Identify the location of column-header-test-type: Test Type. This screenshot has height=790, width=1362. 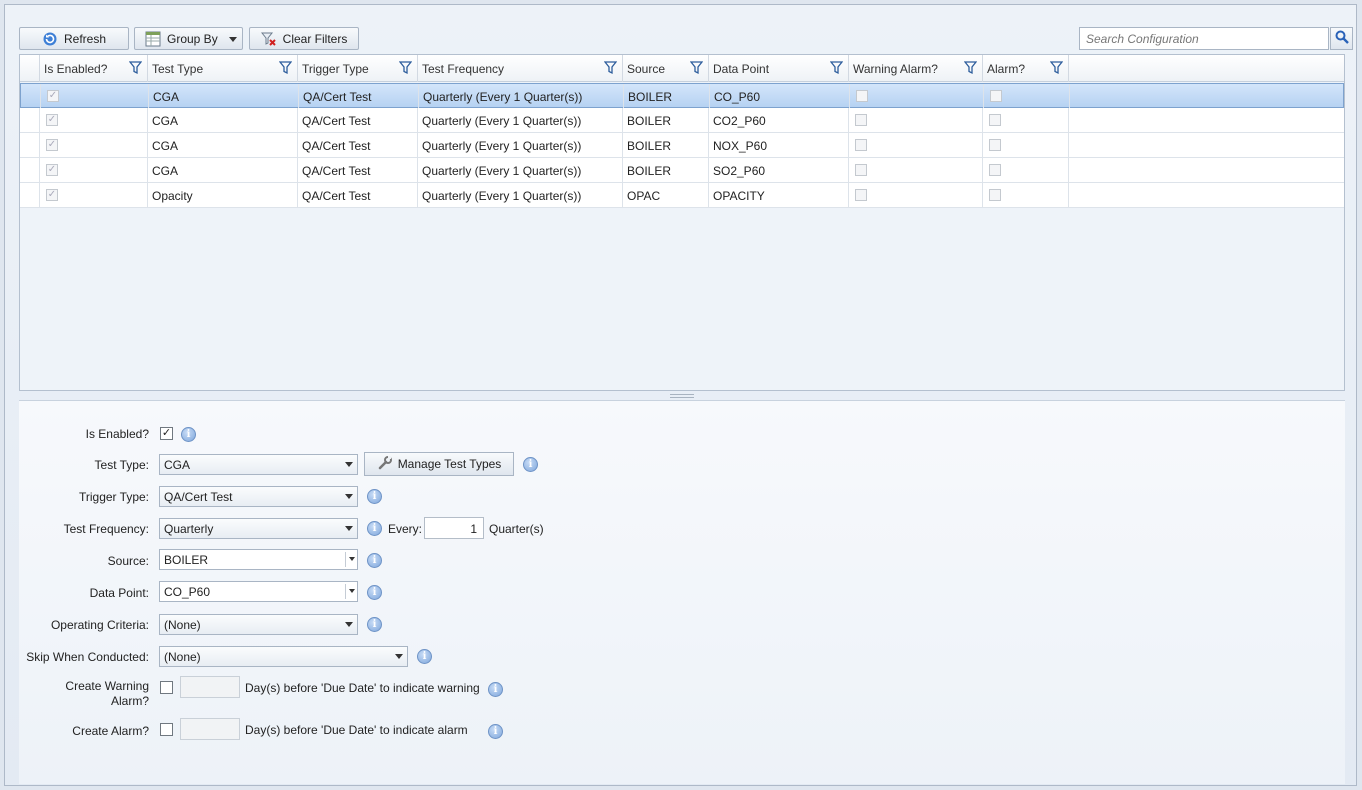
(223, 68).